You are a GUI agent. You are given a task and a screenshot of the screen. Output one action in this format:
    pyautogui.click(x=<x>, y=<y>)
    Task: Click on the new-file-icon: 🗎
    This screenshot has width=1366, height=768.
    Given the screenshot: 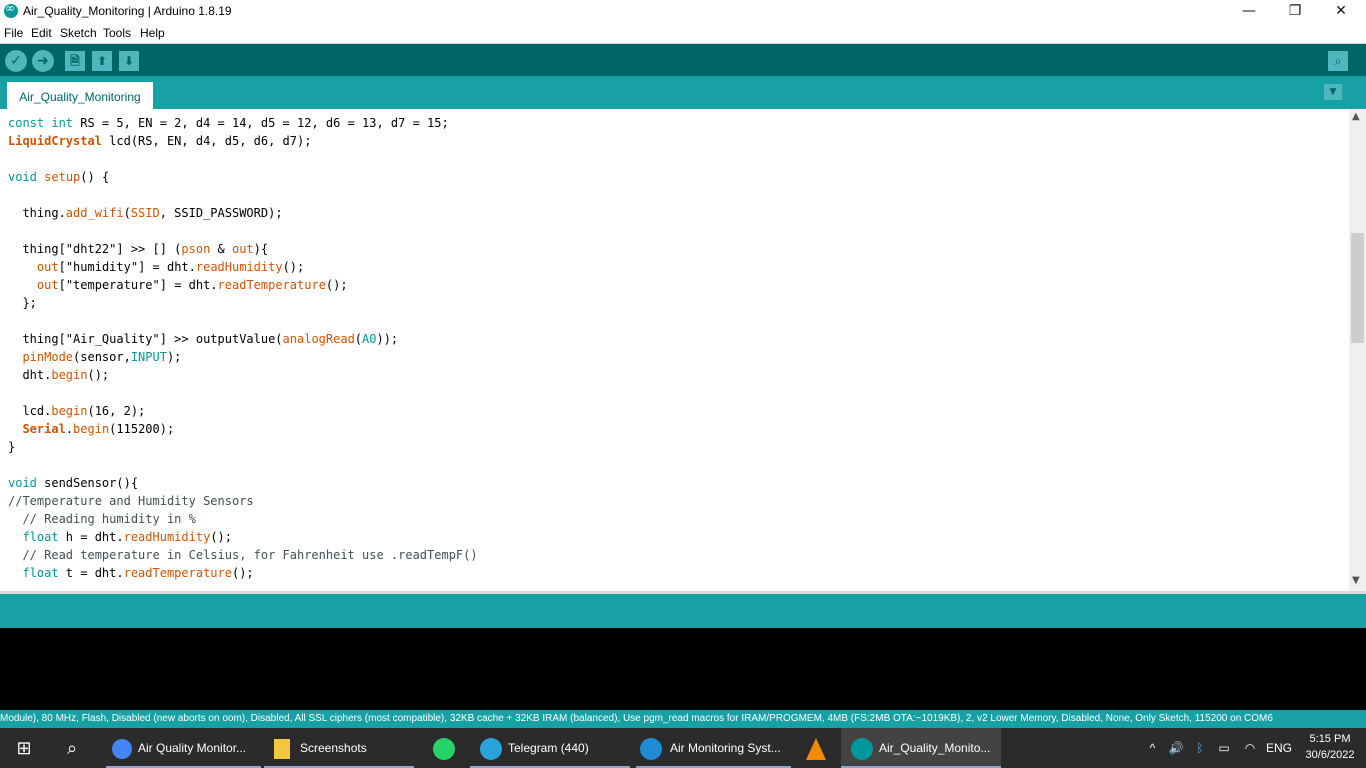 What is the action you would take?
    pyautogui.click(x=75, y=61)
    